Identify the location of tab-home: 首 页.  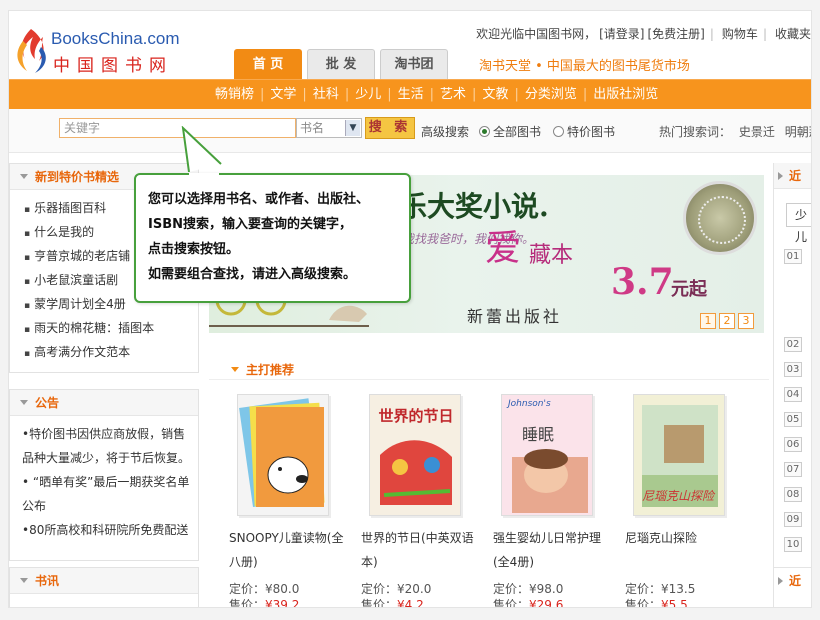
(268, 65).